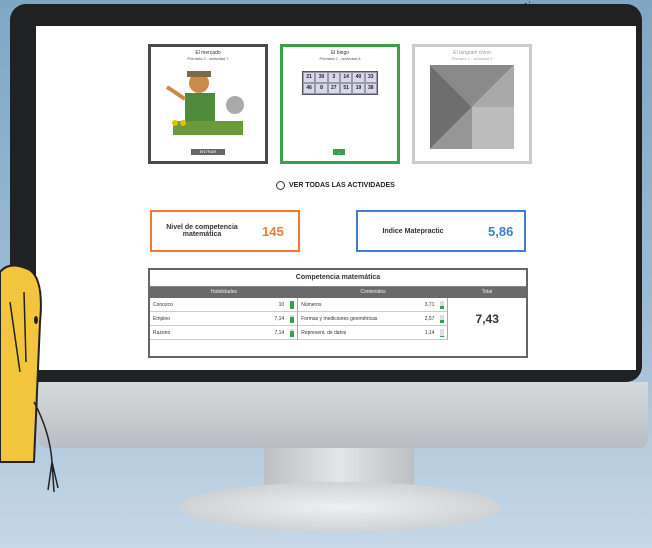 This screenshot has width=652, height=548. What do you see at coordinates (224, 305) in the screenshot?
I see `table-row: Conozco 10` at bounding box center [224, 305].